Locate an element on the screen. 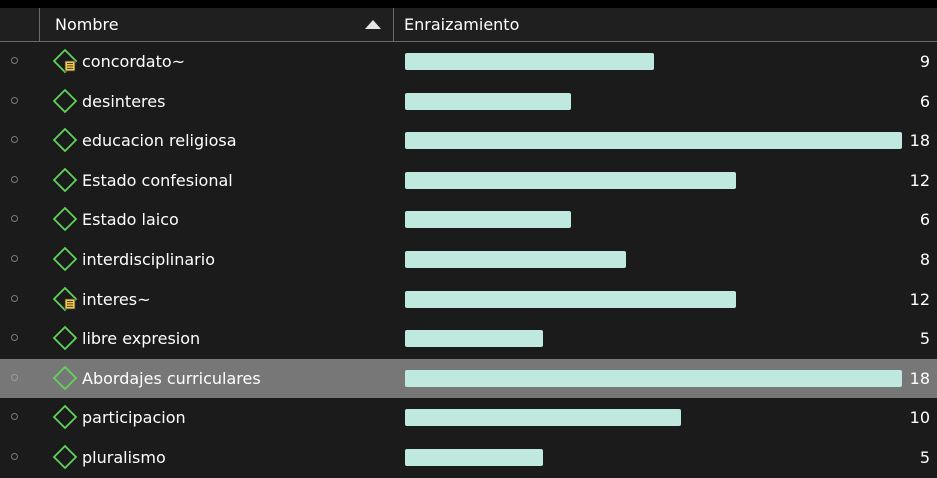 This screenshot has height=478, width=937. rooting-value: 8 is located at coordinates (924, 259).